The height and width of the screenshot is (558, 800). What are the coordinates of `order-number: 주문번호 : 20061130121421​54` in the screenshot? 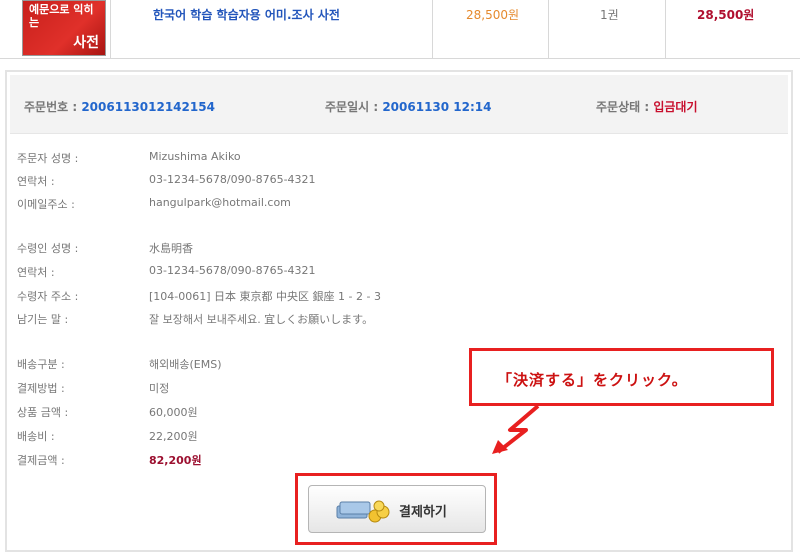 It's located at (119, 106).